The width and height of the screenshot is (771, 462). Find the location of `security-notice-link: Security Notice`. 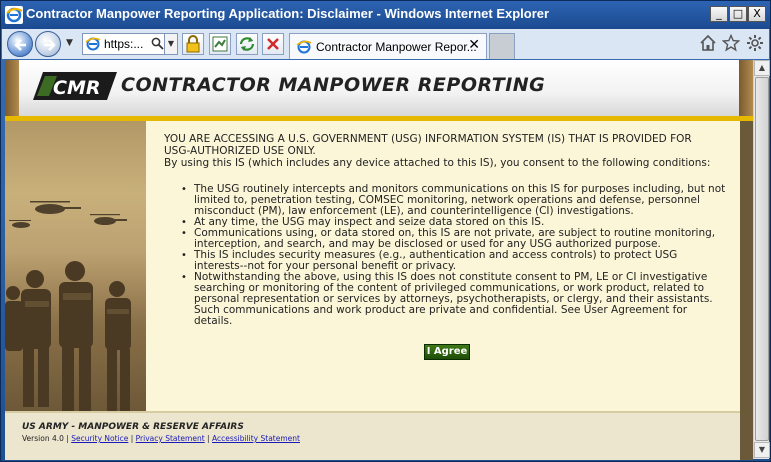

security-notice-link: Security Notice is located at coordinates (99, 438).